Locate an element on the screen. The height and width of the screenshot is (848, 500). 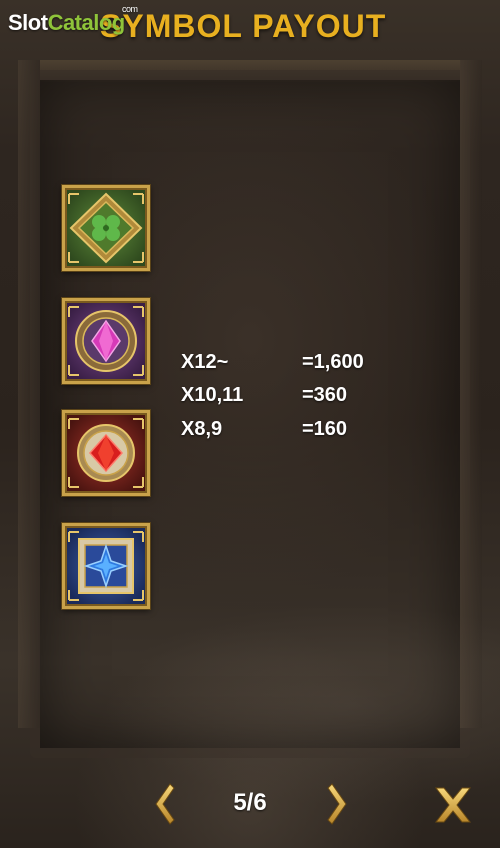
payout-count: X12~ is located at coordinates (205, 362).